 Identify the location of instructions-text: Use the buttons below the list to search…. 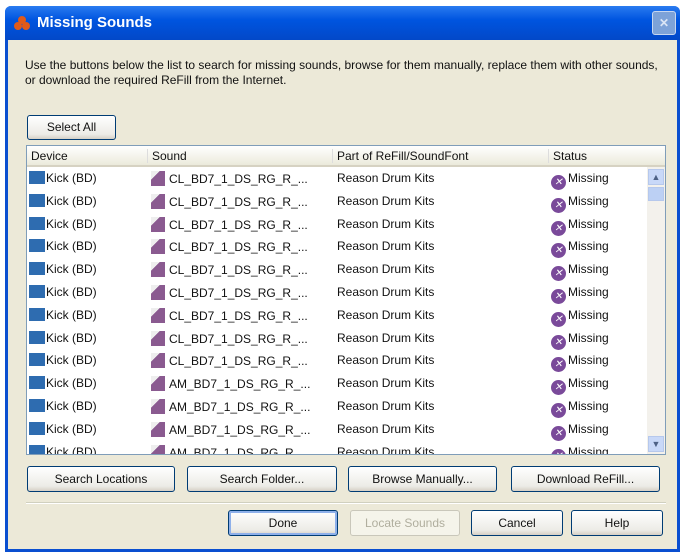
(341, 72).